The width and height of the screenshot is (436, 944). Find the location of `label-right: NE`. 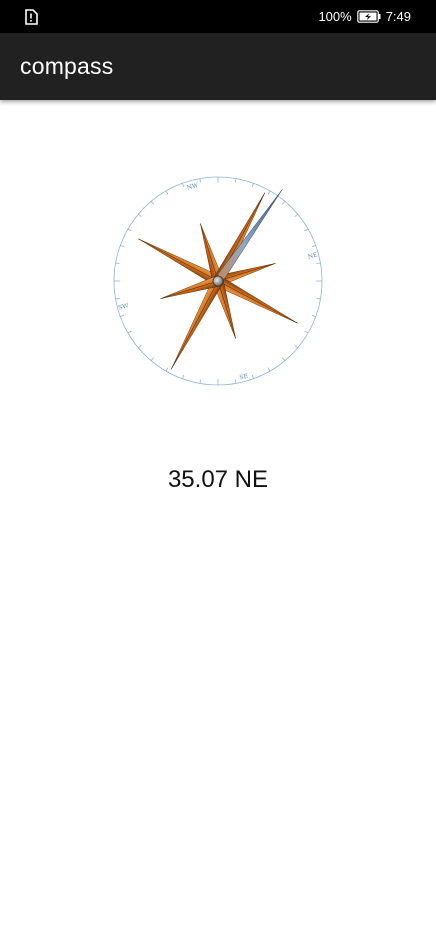

label-right: NE is located at coordinates (312, 255).